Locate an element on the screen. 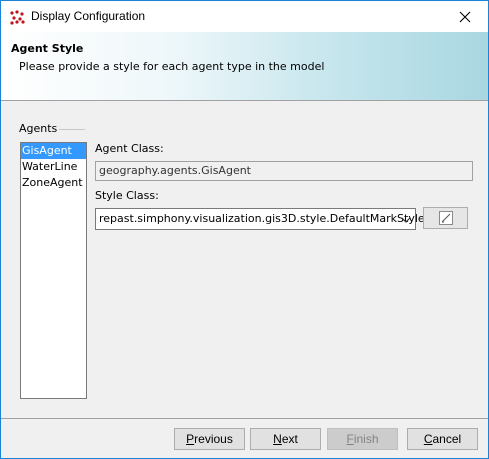 The height and width of the screenshot is (459, 489). style-class-label: Style Class: is located at coordinates (127, 195).